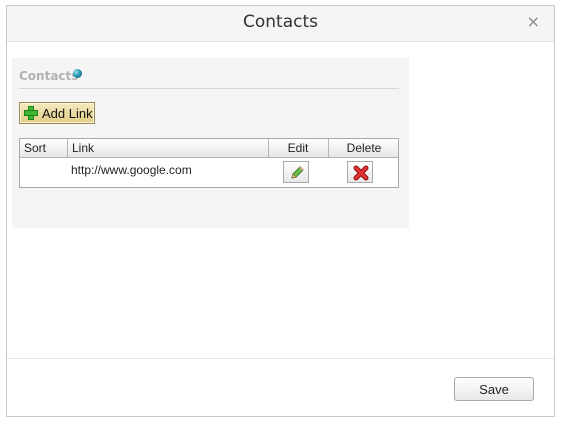  Describe the element at coordinates (35, 148) in the screenshot. I see `column-header-sort: Sort` at that location.